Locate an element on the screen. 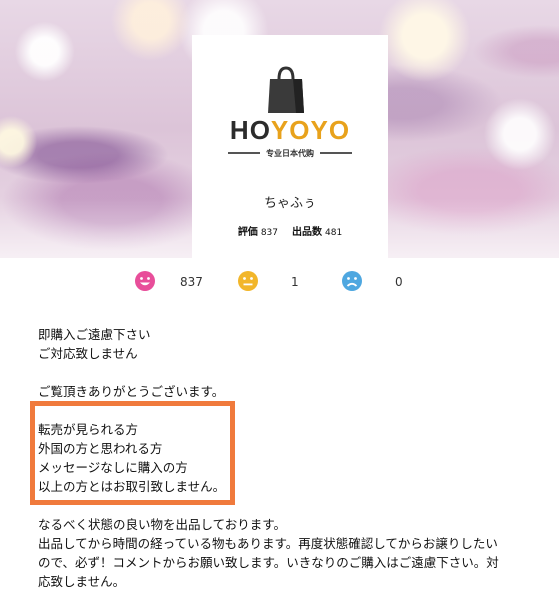  description-line: 出品してから時間の経っている物もあります。再度状態確認してからお譲りしたい is located at coordinates (268, 543).